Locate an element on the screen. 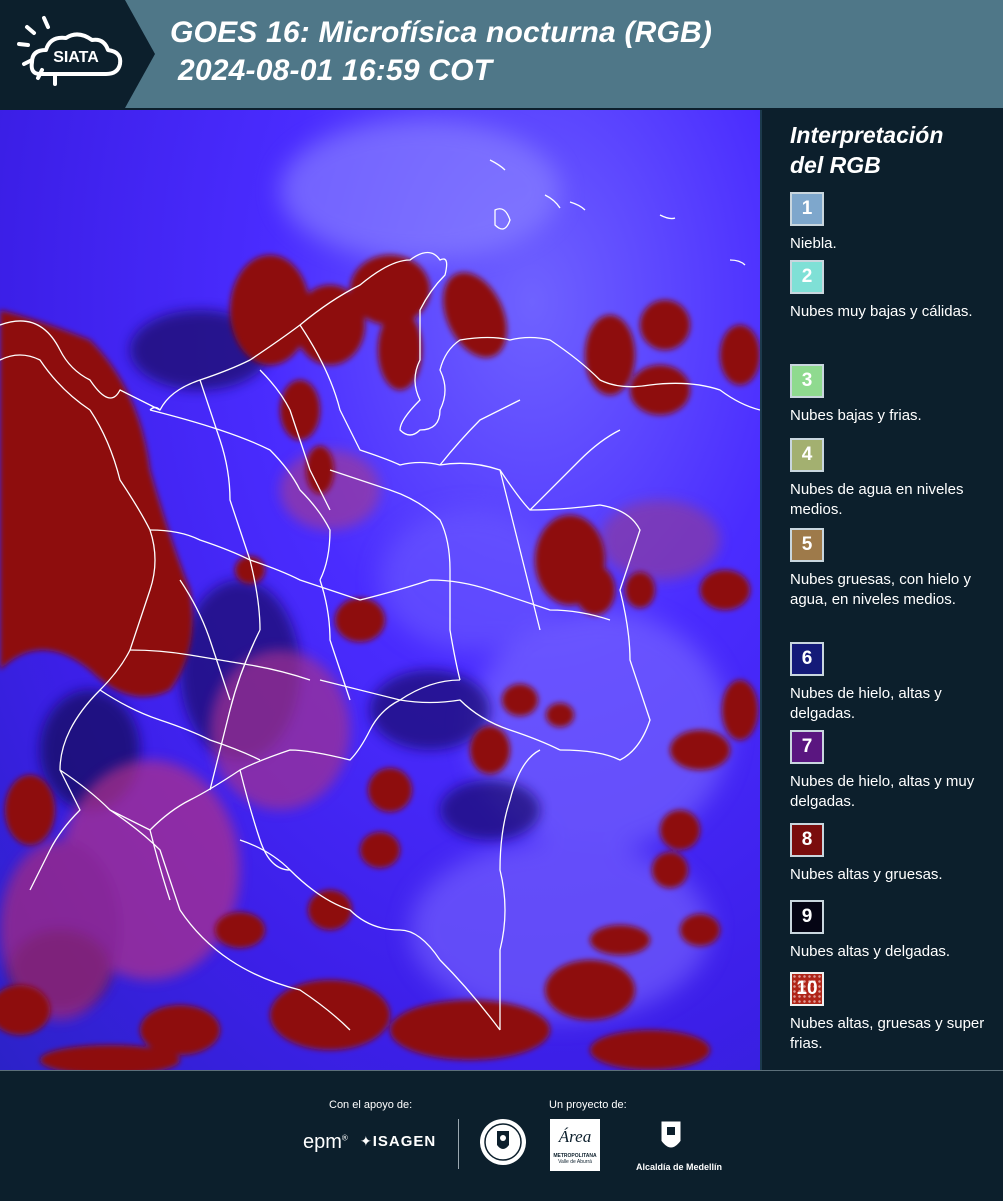 This screenshot has height=1201, width=1003. legend-label: Niebla. is located at coordinates (813, 243).